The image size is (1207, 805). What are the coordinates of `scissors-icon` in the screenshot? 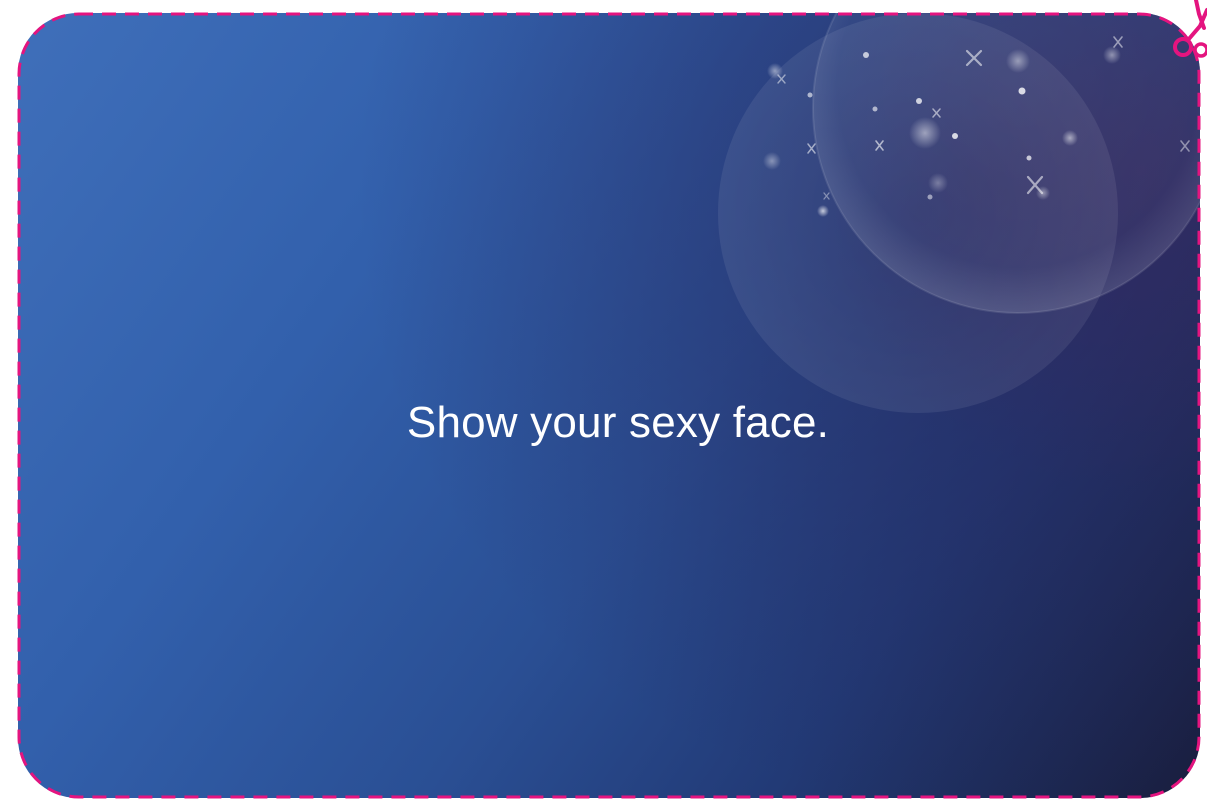 It's located at (1190, 29).